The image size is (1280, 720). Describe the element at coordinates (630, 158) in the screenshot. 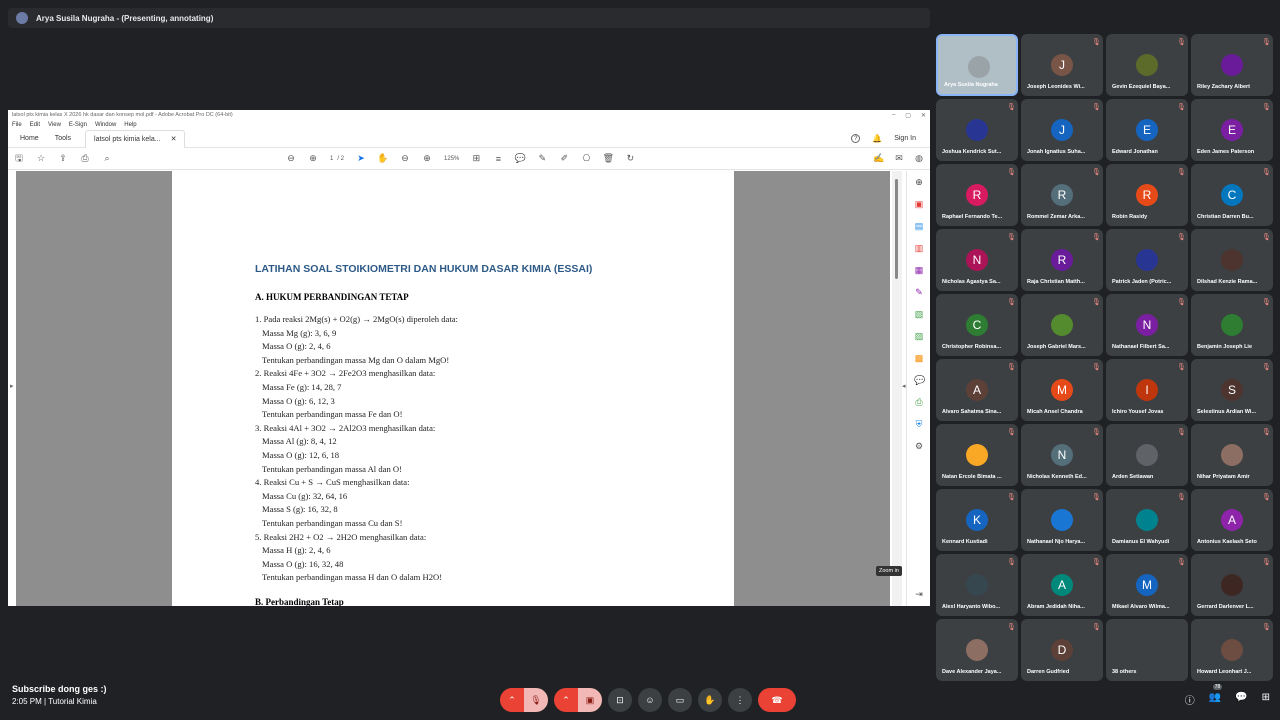

I see `rotate-icon: ↻` at that location.